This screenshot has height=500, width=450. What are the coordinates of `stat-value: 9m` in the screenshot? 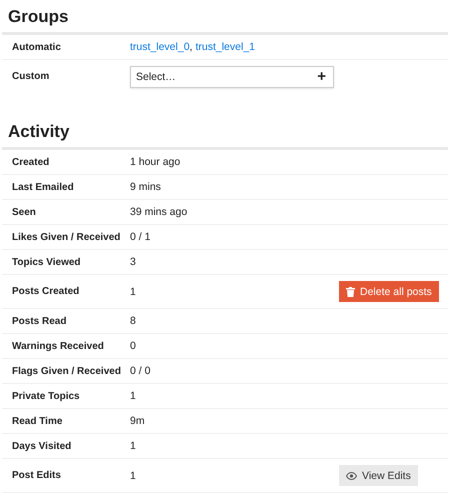 It's located at (138, 421).